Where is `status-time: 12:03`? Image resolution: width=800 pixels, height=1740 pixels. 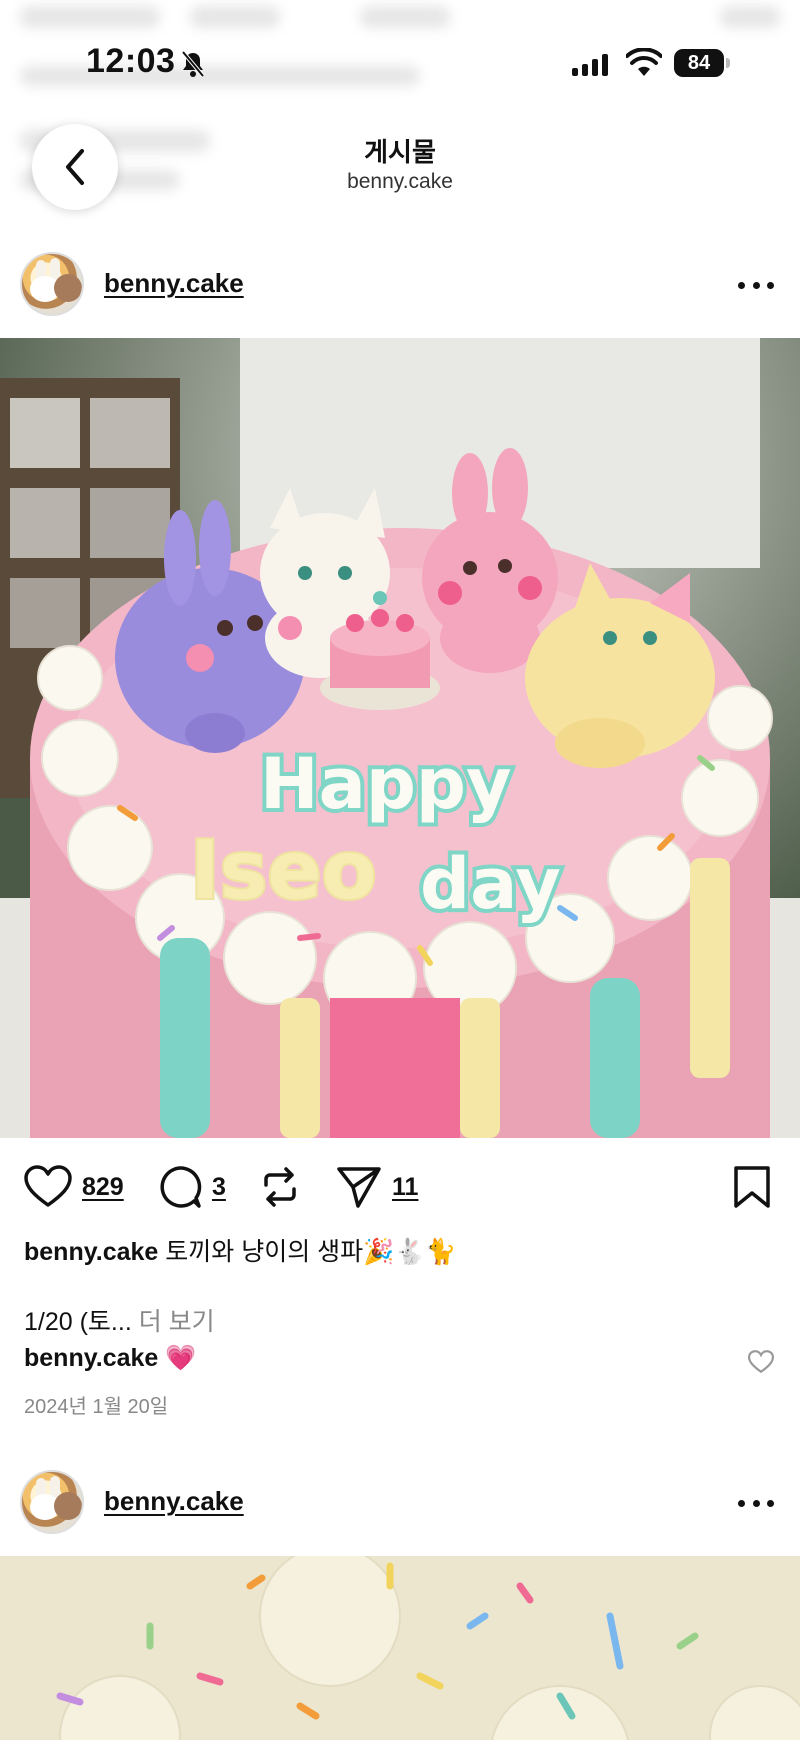
status-time: 12:03 is located at coordinates (131, 61).